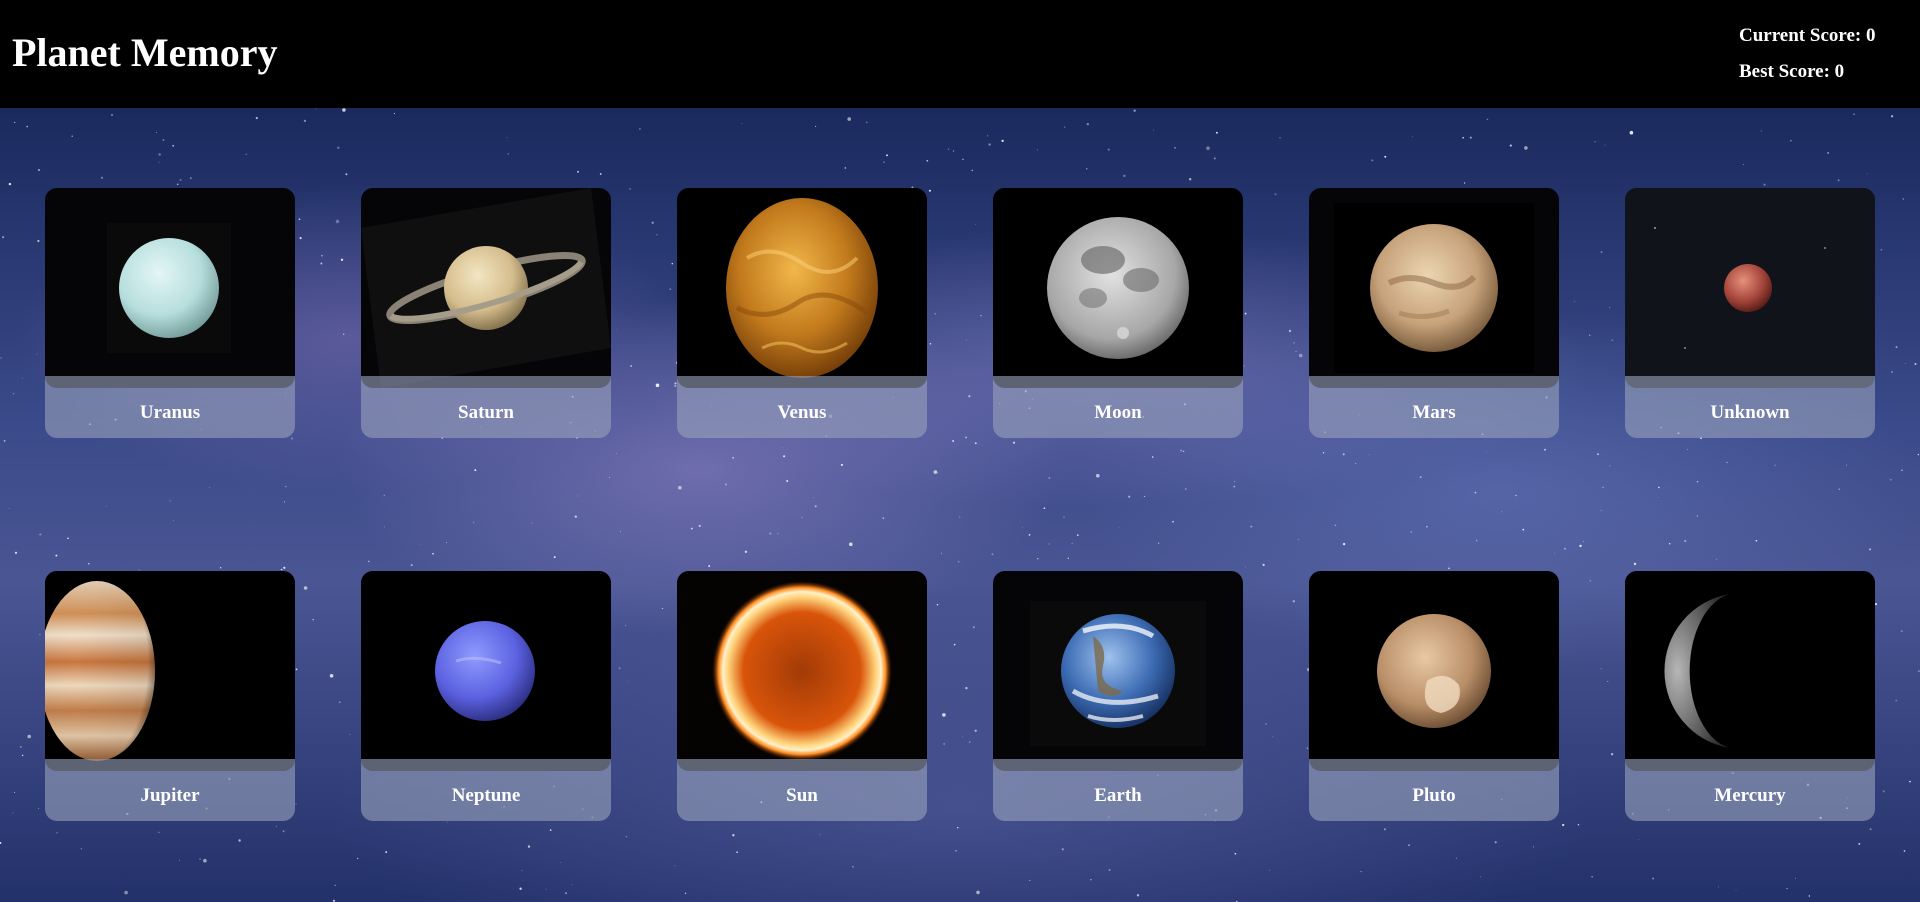 This screenshot has width=1920, height=902. I want to click on card-label: Pluto, so click(1434, 795).